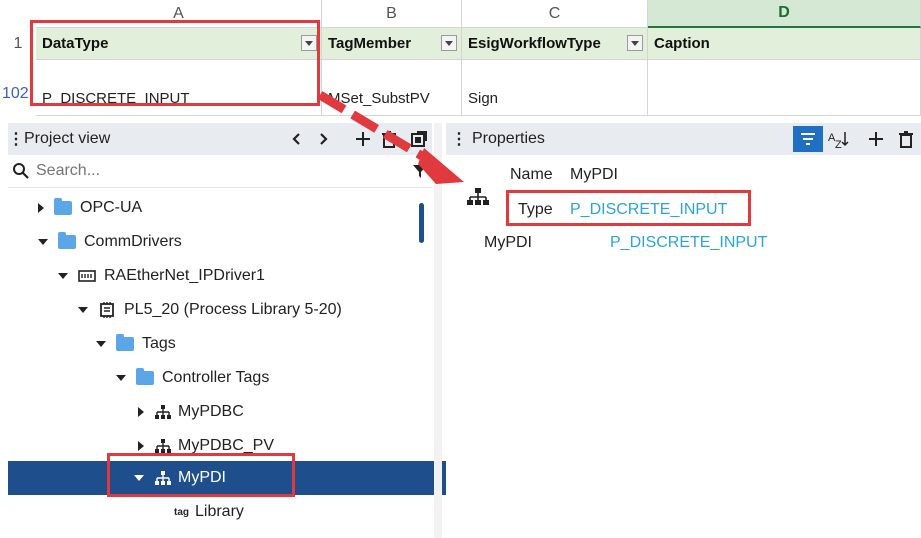  I want to click on arrow-head, so click(441, 166).